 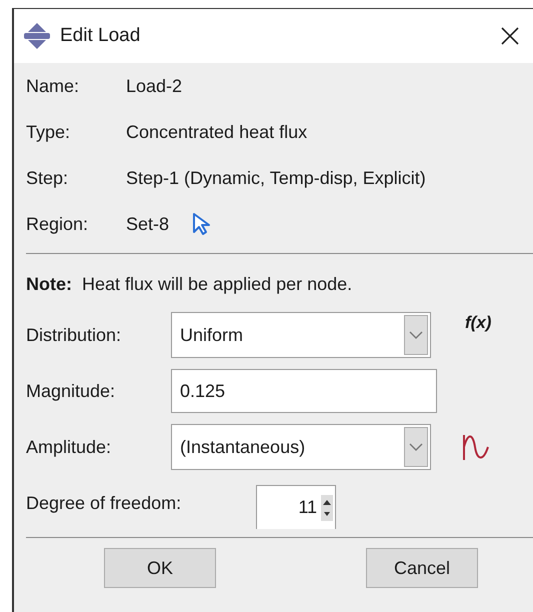 What do you see at coordinates (301, 335) in the screenshot?
I see `distribution-dropdown: Uniform` at bounding box center [301, 335].